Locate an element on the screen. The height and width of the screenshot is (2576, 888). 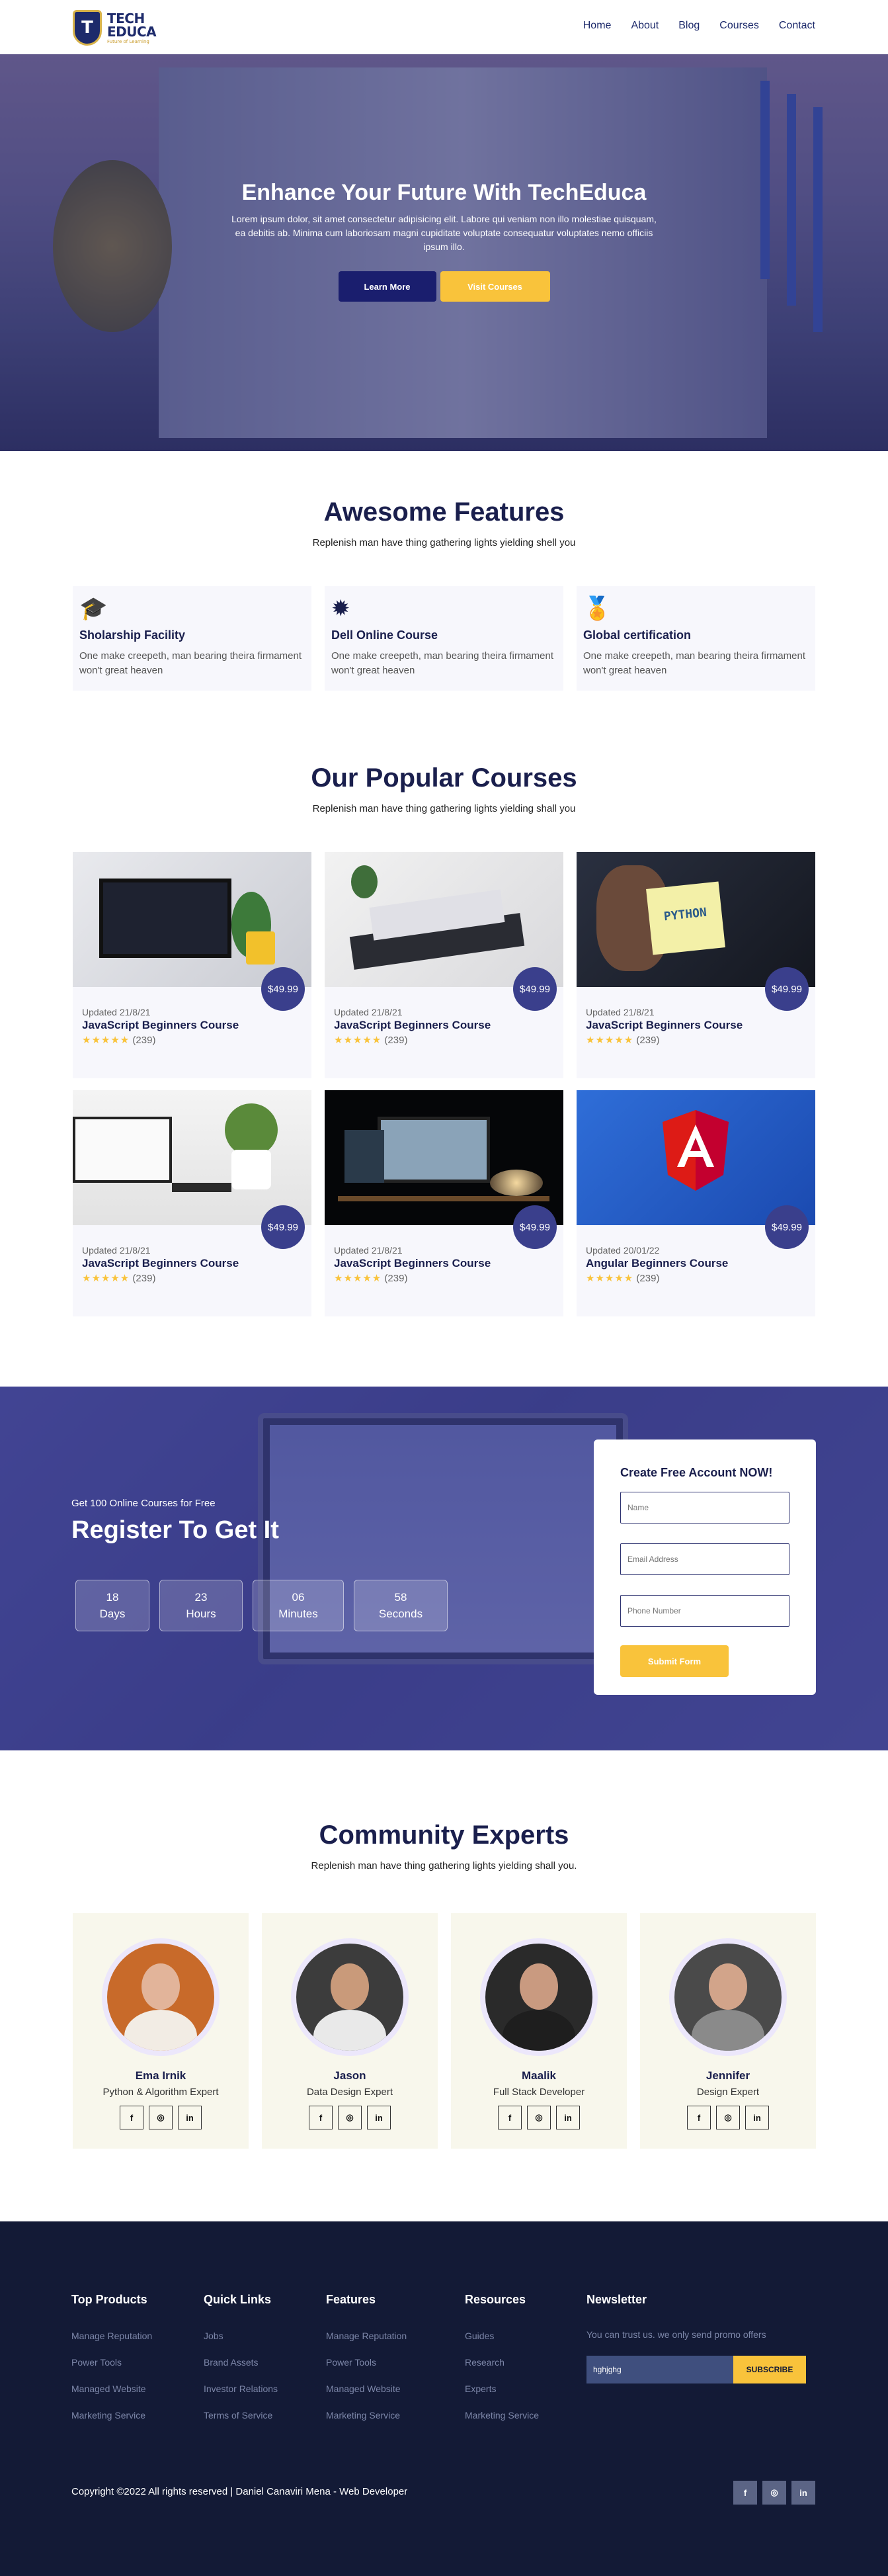
experts-title: Community Experts is located at coordinates (444, 1835).